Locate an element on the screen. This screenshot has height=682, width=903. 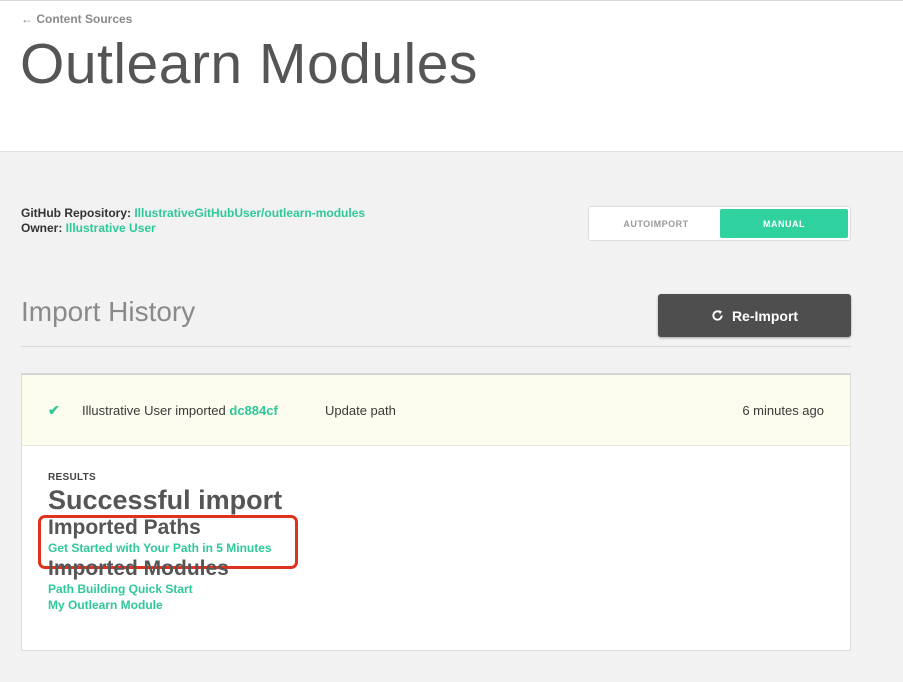
back-to-content-sources-link: ← Content Sources is located at coordinates (76, 19).